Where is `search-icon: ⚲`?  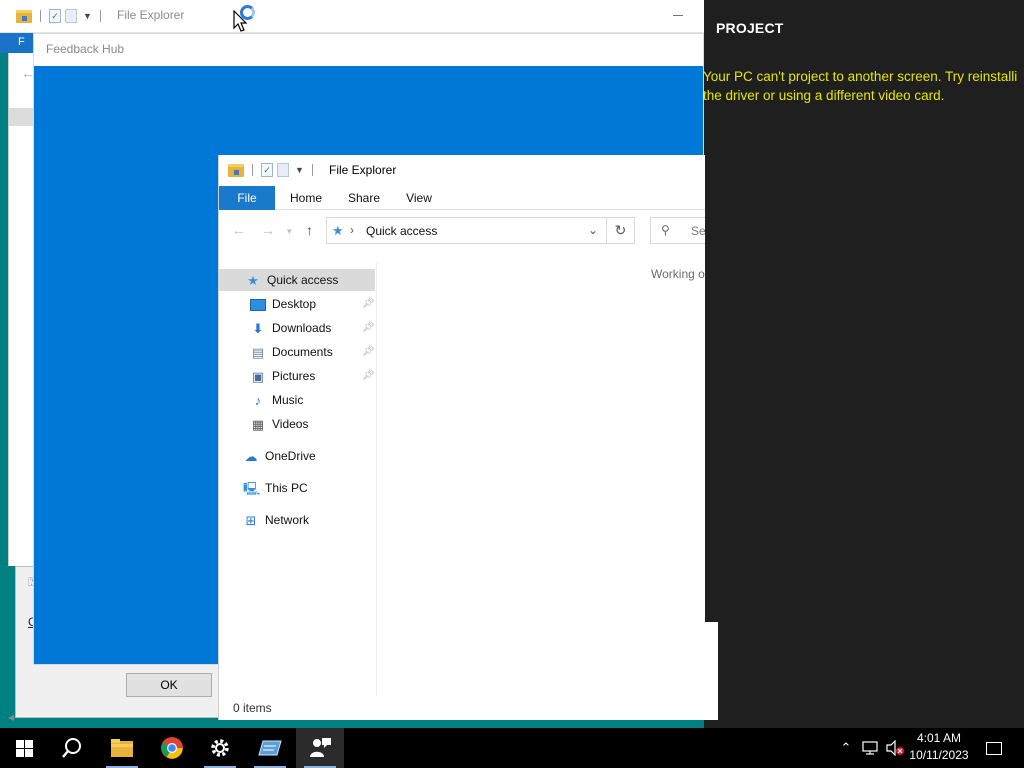
search-icon: ⚲ is located at coordinates (665, 230).